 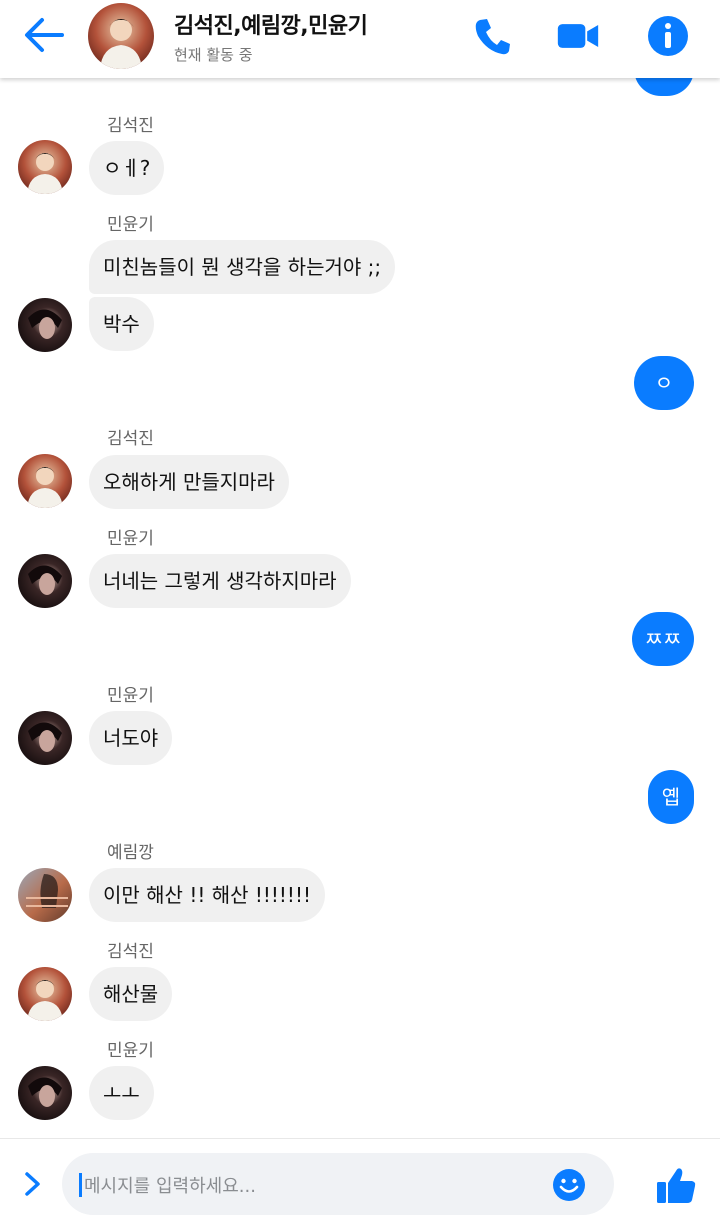 What do you see at coordinates (121, 1093) in the screenshot?
I see `message-bubble: ㅗㅗ` at bounding box center [121, 1093].